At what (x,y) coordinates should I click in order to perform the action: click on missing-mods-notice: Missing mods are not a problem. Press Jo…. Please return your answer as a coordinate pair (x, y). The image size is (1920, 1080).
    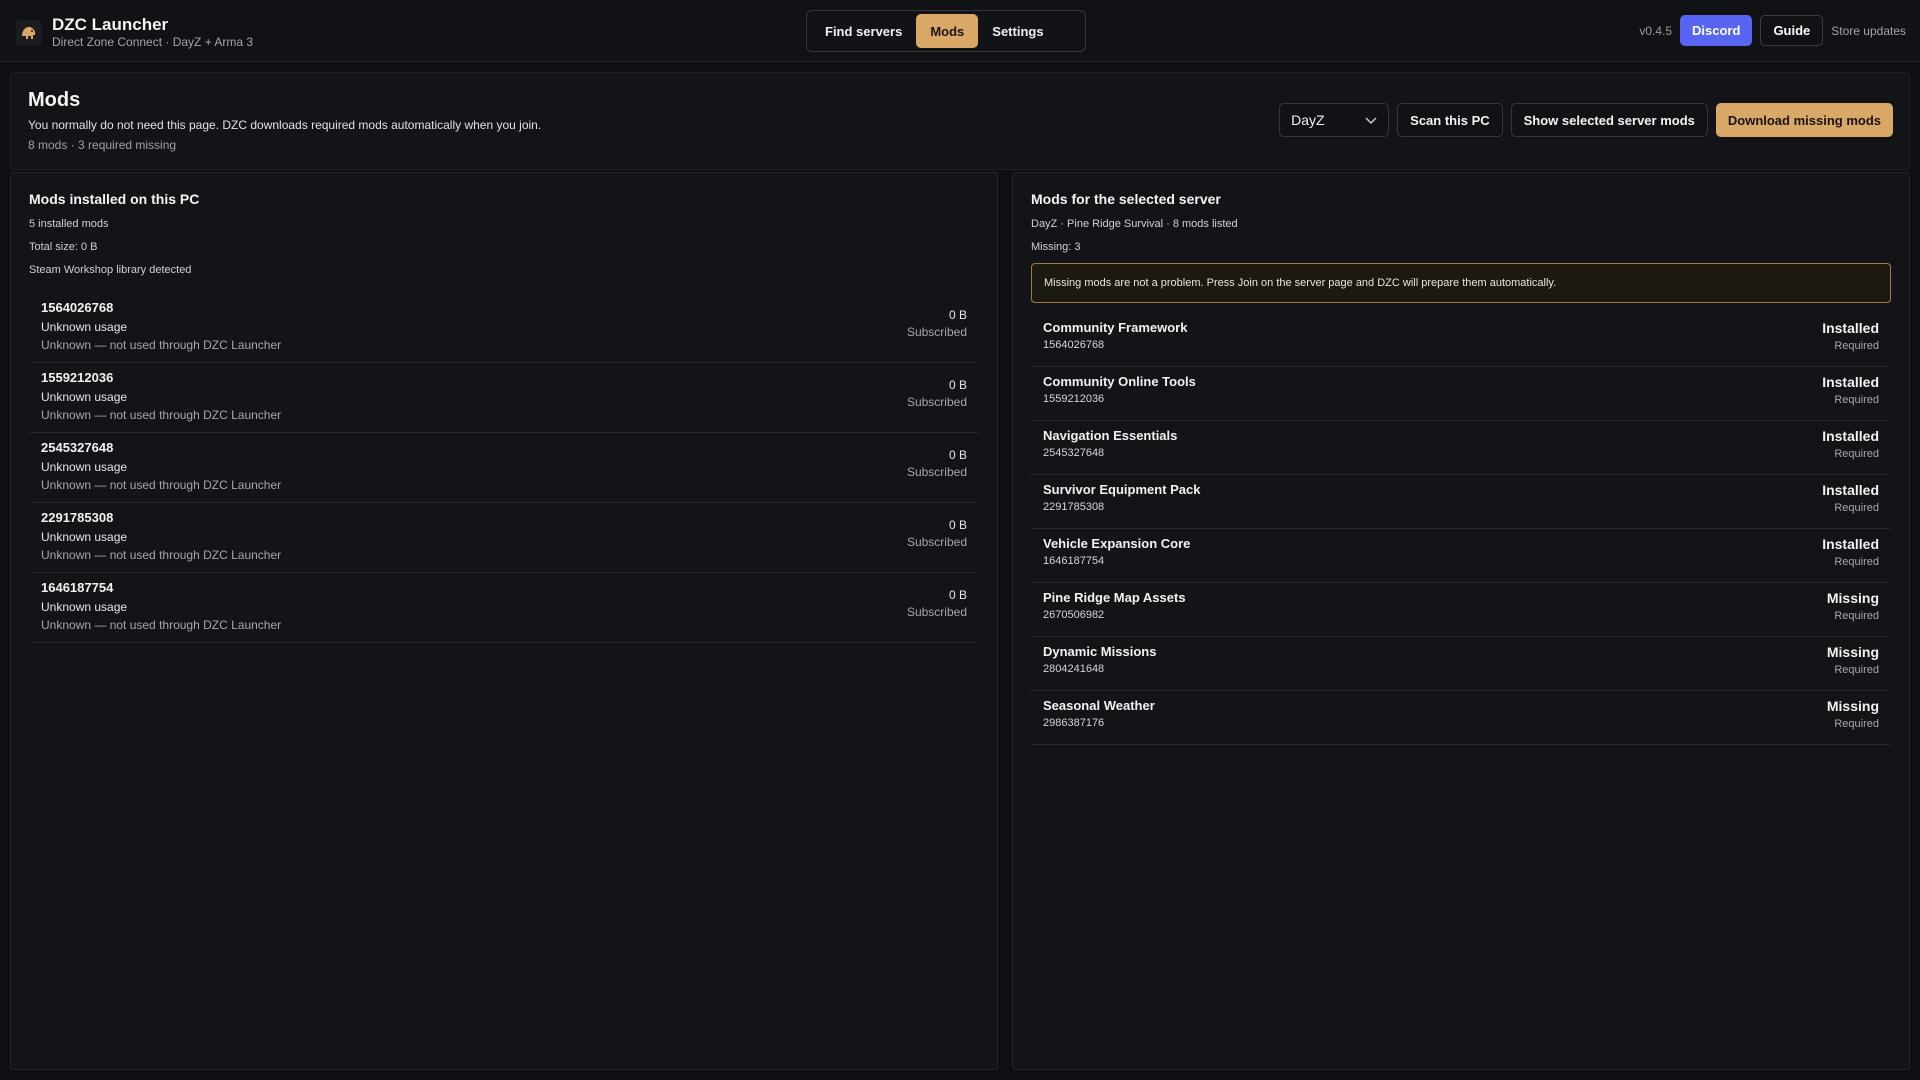
    Looking at the image, I should click on (1461, 283).